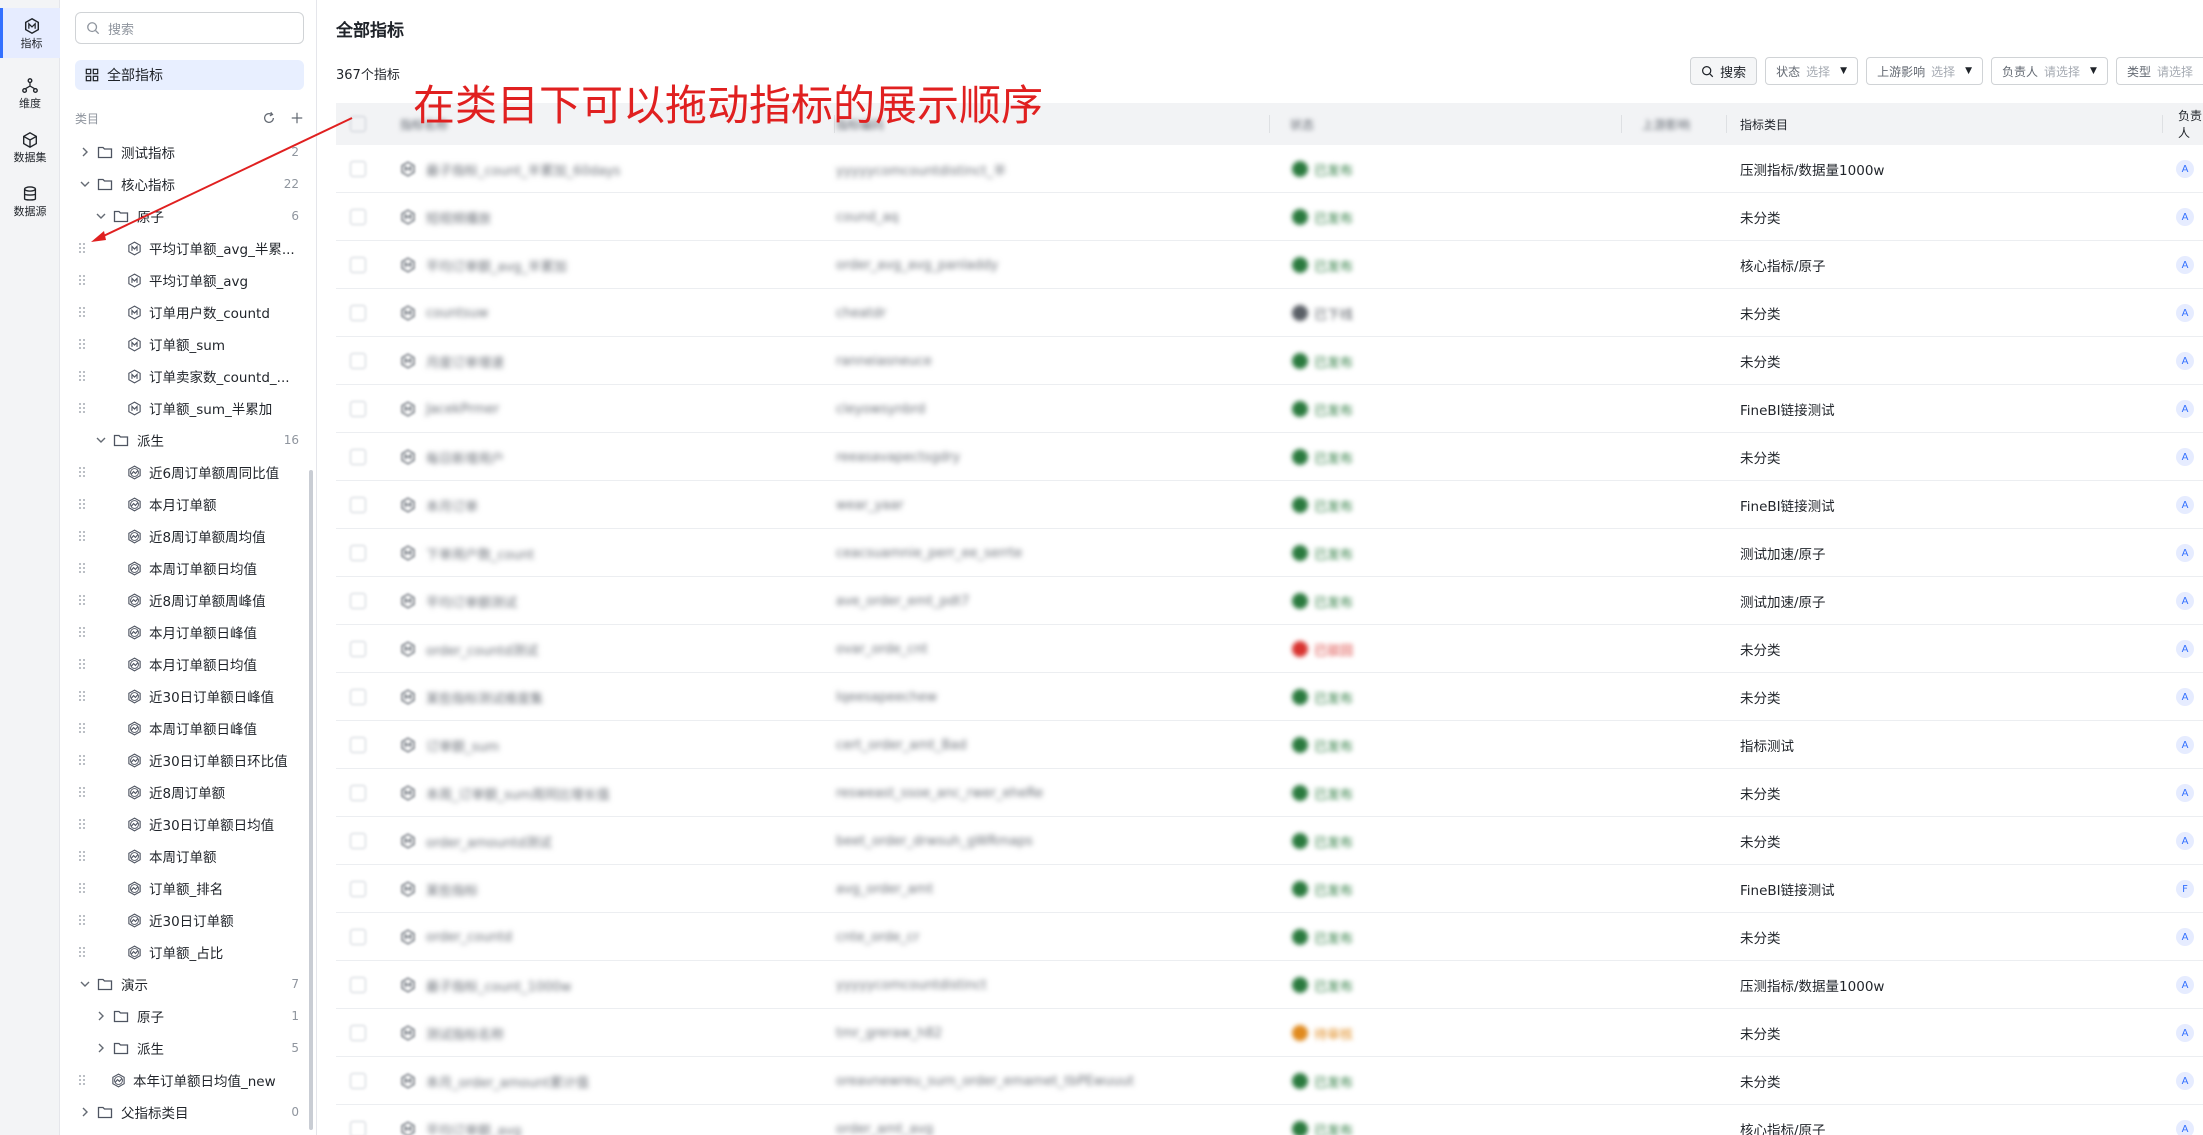  Describe the element at coordinates (186, 408) in the screenshot. I see `tree-metric-item: 订单额_sum_半累加` at that location.